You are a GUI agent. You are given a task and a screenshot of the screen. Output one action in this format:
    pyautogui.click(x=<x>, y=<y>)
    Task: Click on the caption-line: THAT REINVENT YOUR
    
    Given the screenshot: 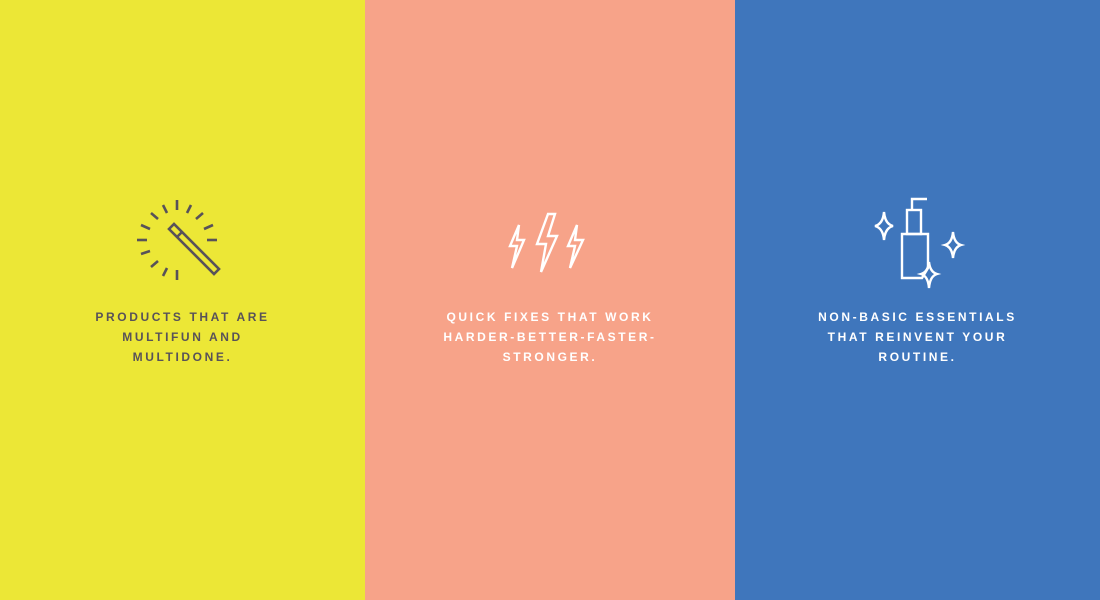 What is the action you would take?
    pyautogui.click(x=917, y=337)
    